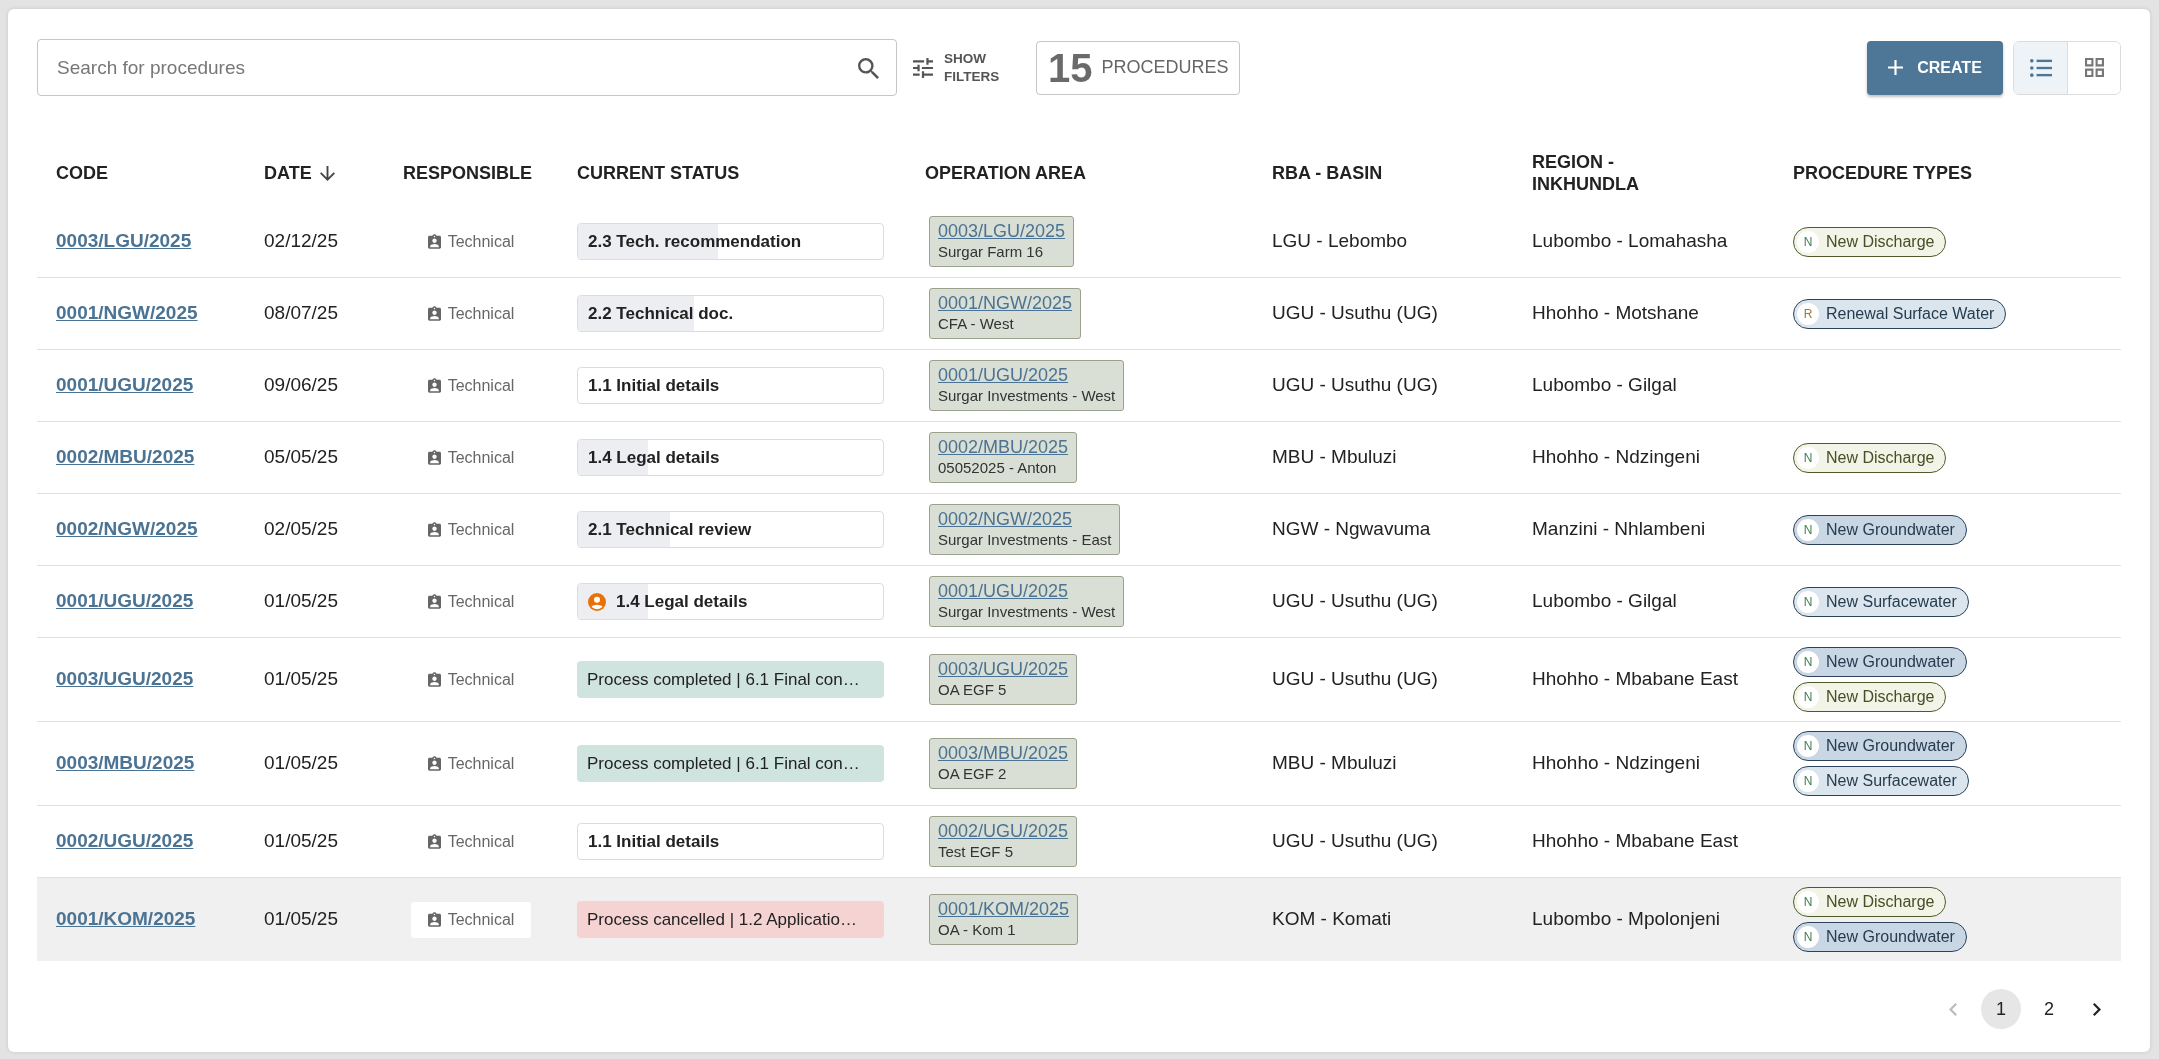  Describe the element at coordinates (1910, 313) in the screenshot. I see `type-label: Renewal Surface Water` at that location.